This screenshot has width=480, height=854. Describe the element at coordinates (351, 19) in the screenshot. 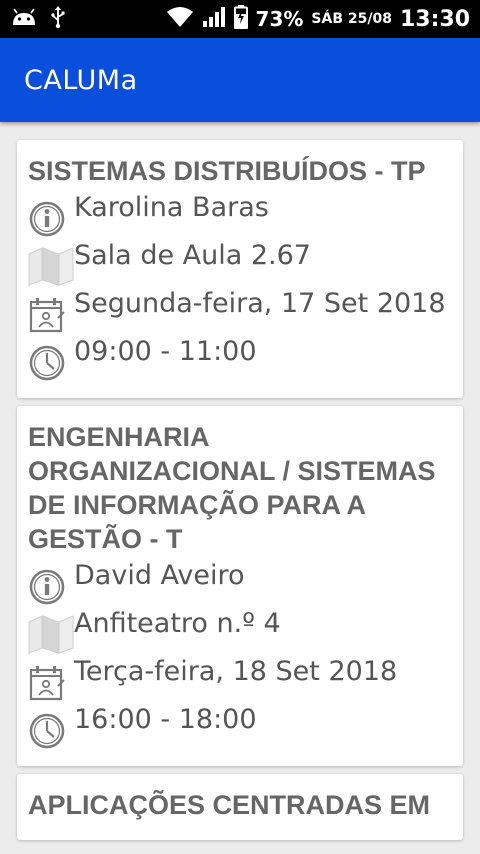

I see `status-date: SÁB 25/08` at that location.